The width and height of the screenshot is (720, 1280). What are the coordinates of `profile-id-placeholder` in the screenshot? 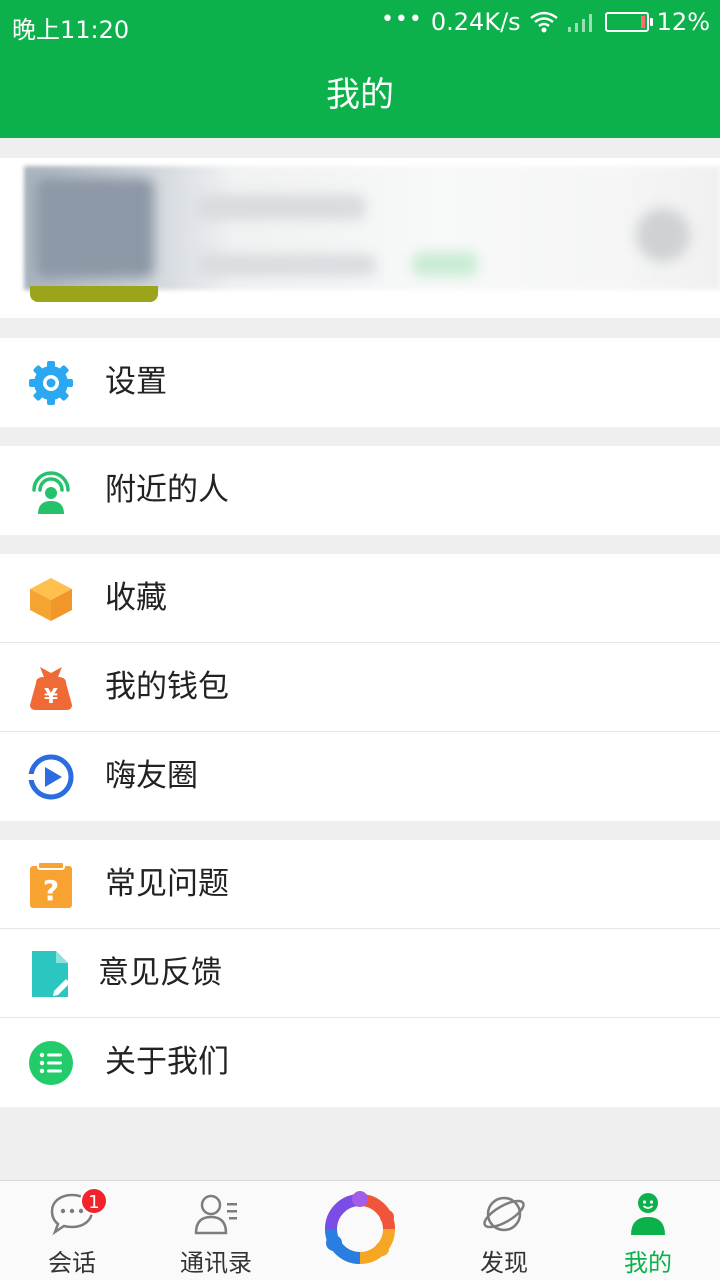 It's located at (286, 265).